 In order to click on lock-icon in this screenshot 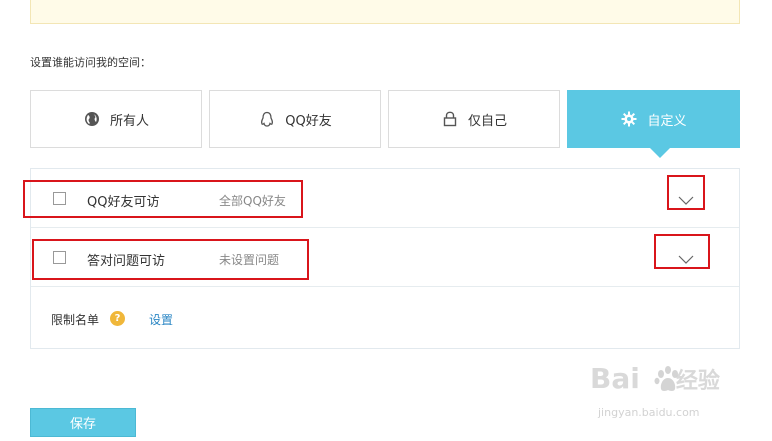, I will do `click(450, 119)`.